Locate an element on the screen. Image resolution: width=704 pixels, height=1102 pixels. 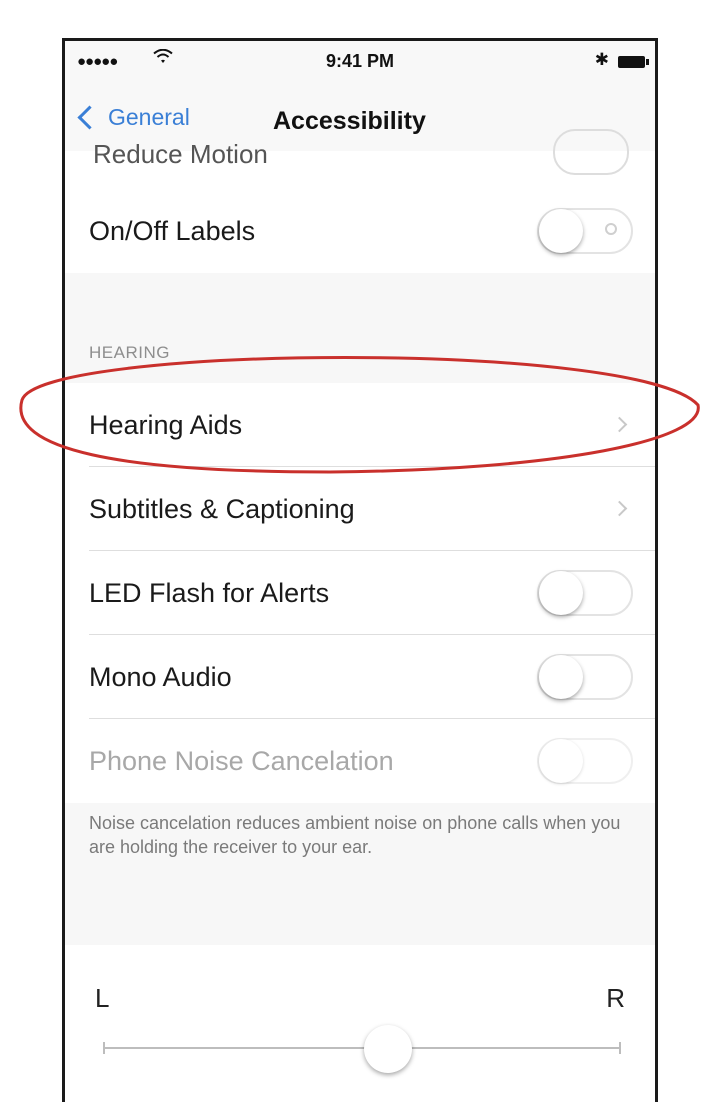
onoff-labels-toggle is located at coordinates (585, 231).